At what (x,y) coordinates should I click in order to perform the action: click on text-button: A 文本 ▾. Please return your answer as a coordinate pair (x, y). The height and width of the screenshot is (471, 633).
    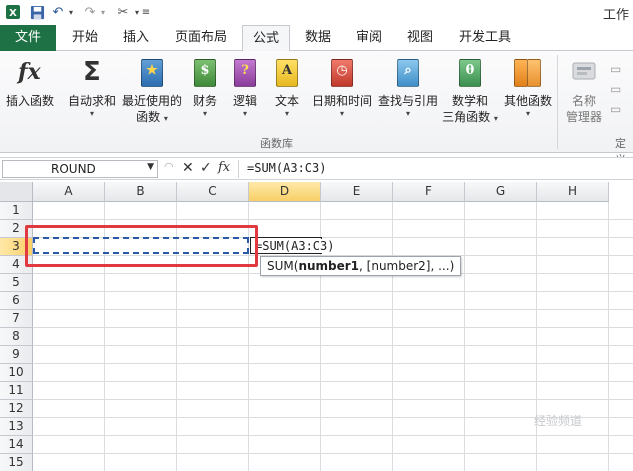
    Looking at the image, I should click on (287, 88).